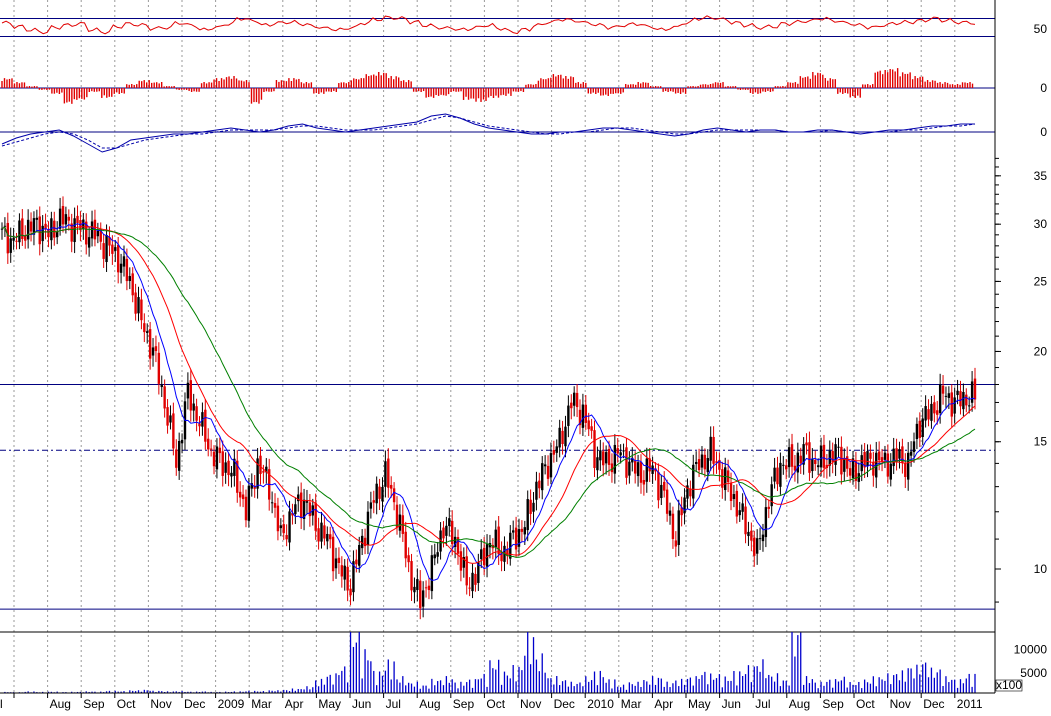 The image size is (1051, 716). Describe the element at coordinates (970, 704) in the screenshot. I see `x-tick-label: 2011` at that location.